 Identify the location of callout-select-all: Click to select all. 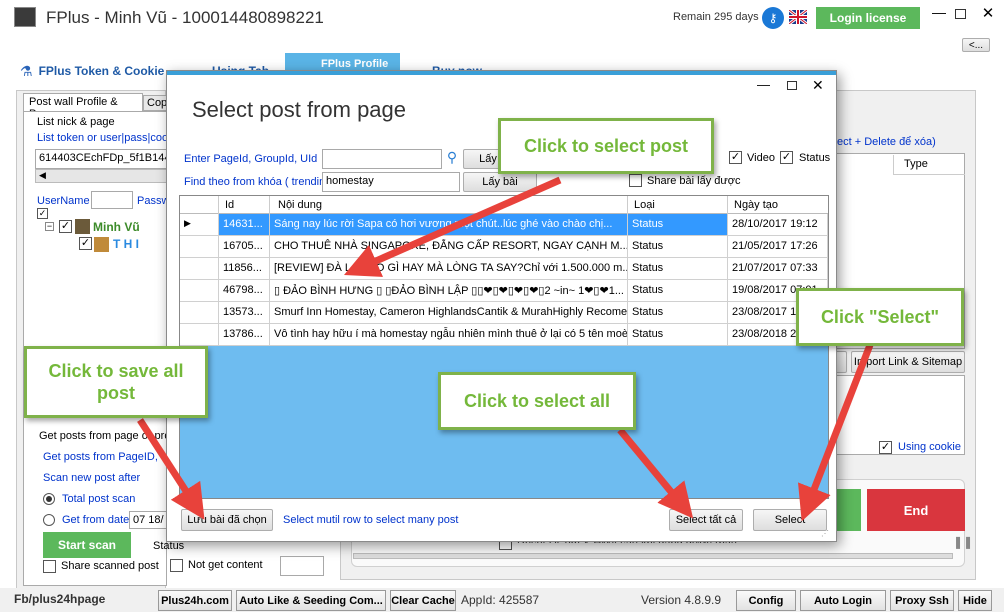
(537, 401).